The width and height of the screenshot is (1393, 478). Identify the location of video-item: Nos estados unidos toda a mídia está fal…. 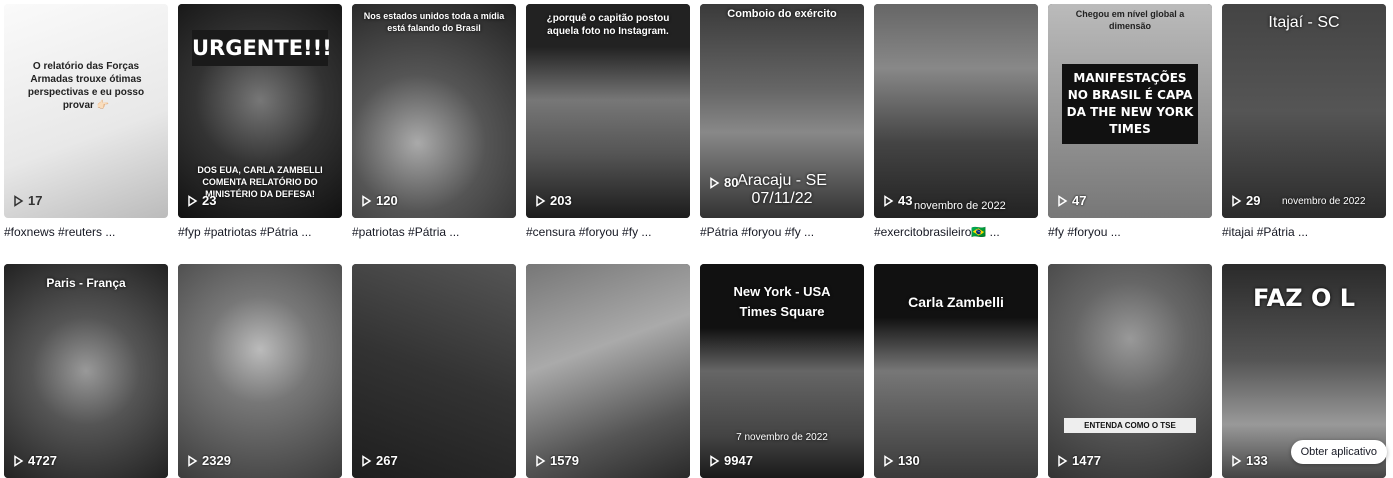
(434, 122).